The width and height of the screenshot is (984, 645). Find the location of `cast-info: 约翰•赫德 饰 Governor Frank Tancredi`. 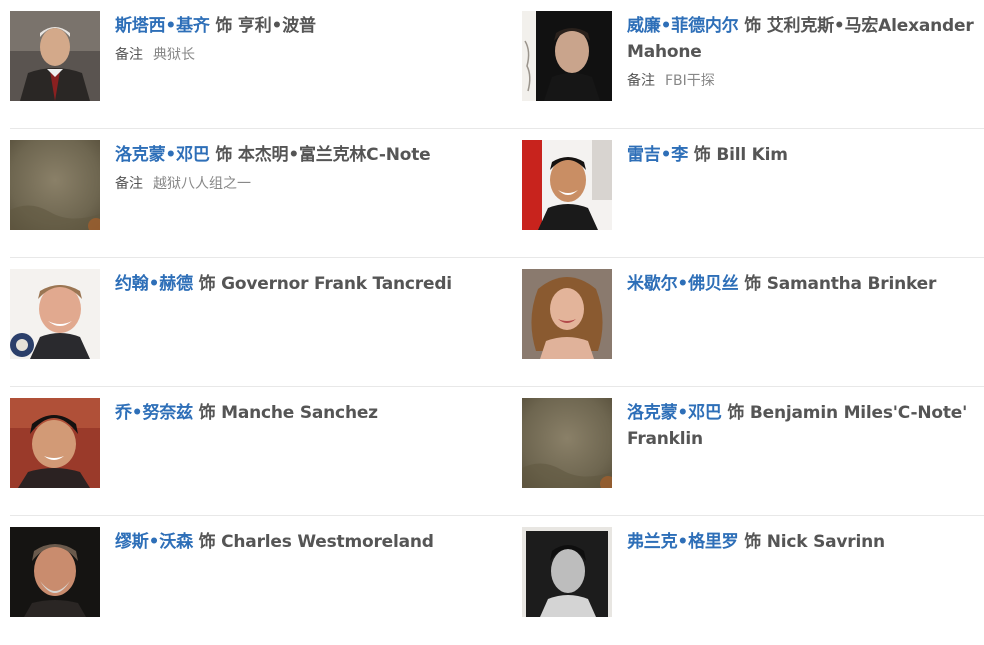

cast-info: 约翰•赫德 饰 Governor Frank Tancredi is located at coordinates (302, 284).